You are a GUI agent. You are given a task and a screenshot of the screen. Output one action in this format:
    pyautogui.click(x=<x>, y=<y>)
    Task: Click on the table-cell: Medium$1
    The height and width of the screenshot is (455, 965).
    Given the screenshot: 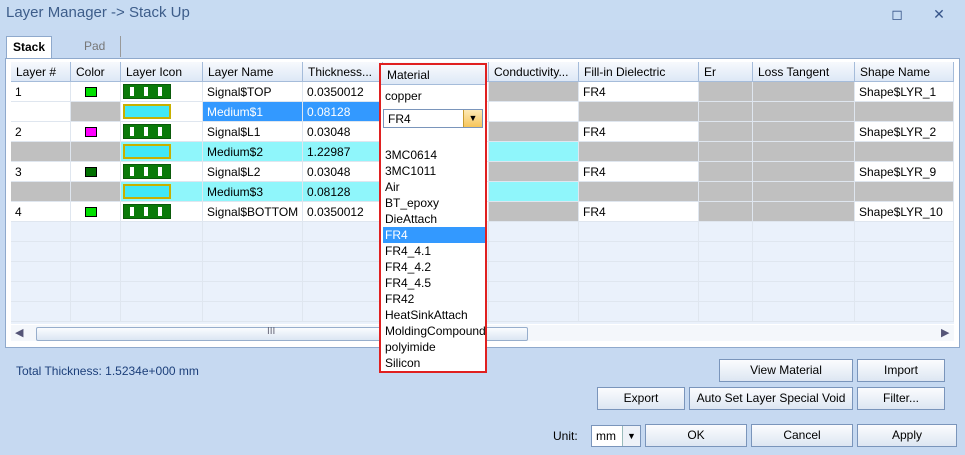 What is the action you would take?
    pyautogui.click(x=253, y=112)
    